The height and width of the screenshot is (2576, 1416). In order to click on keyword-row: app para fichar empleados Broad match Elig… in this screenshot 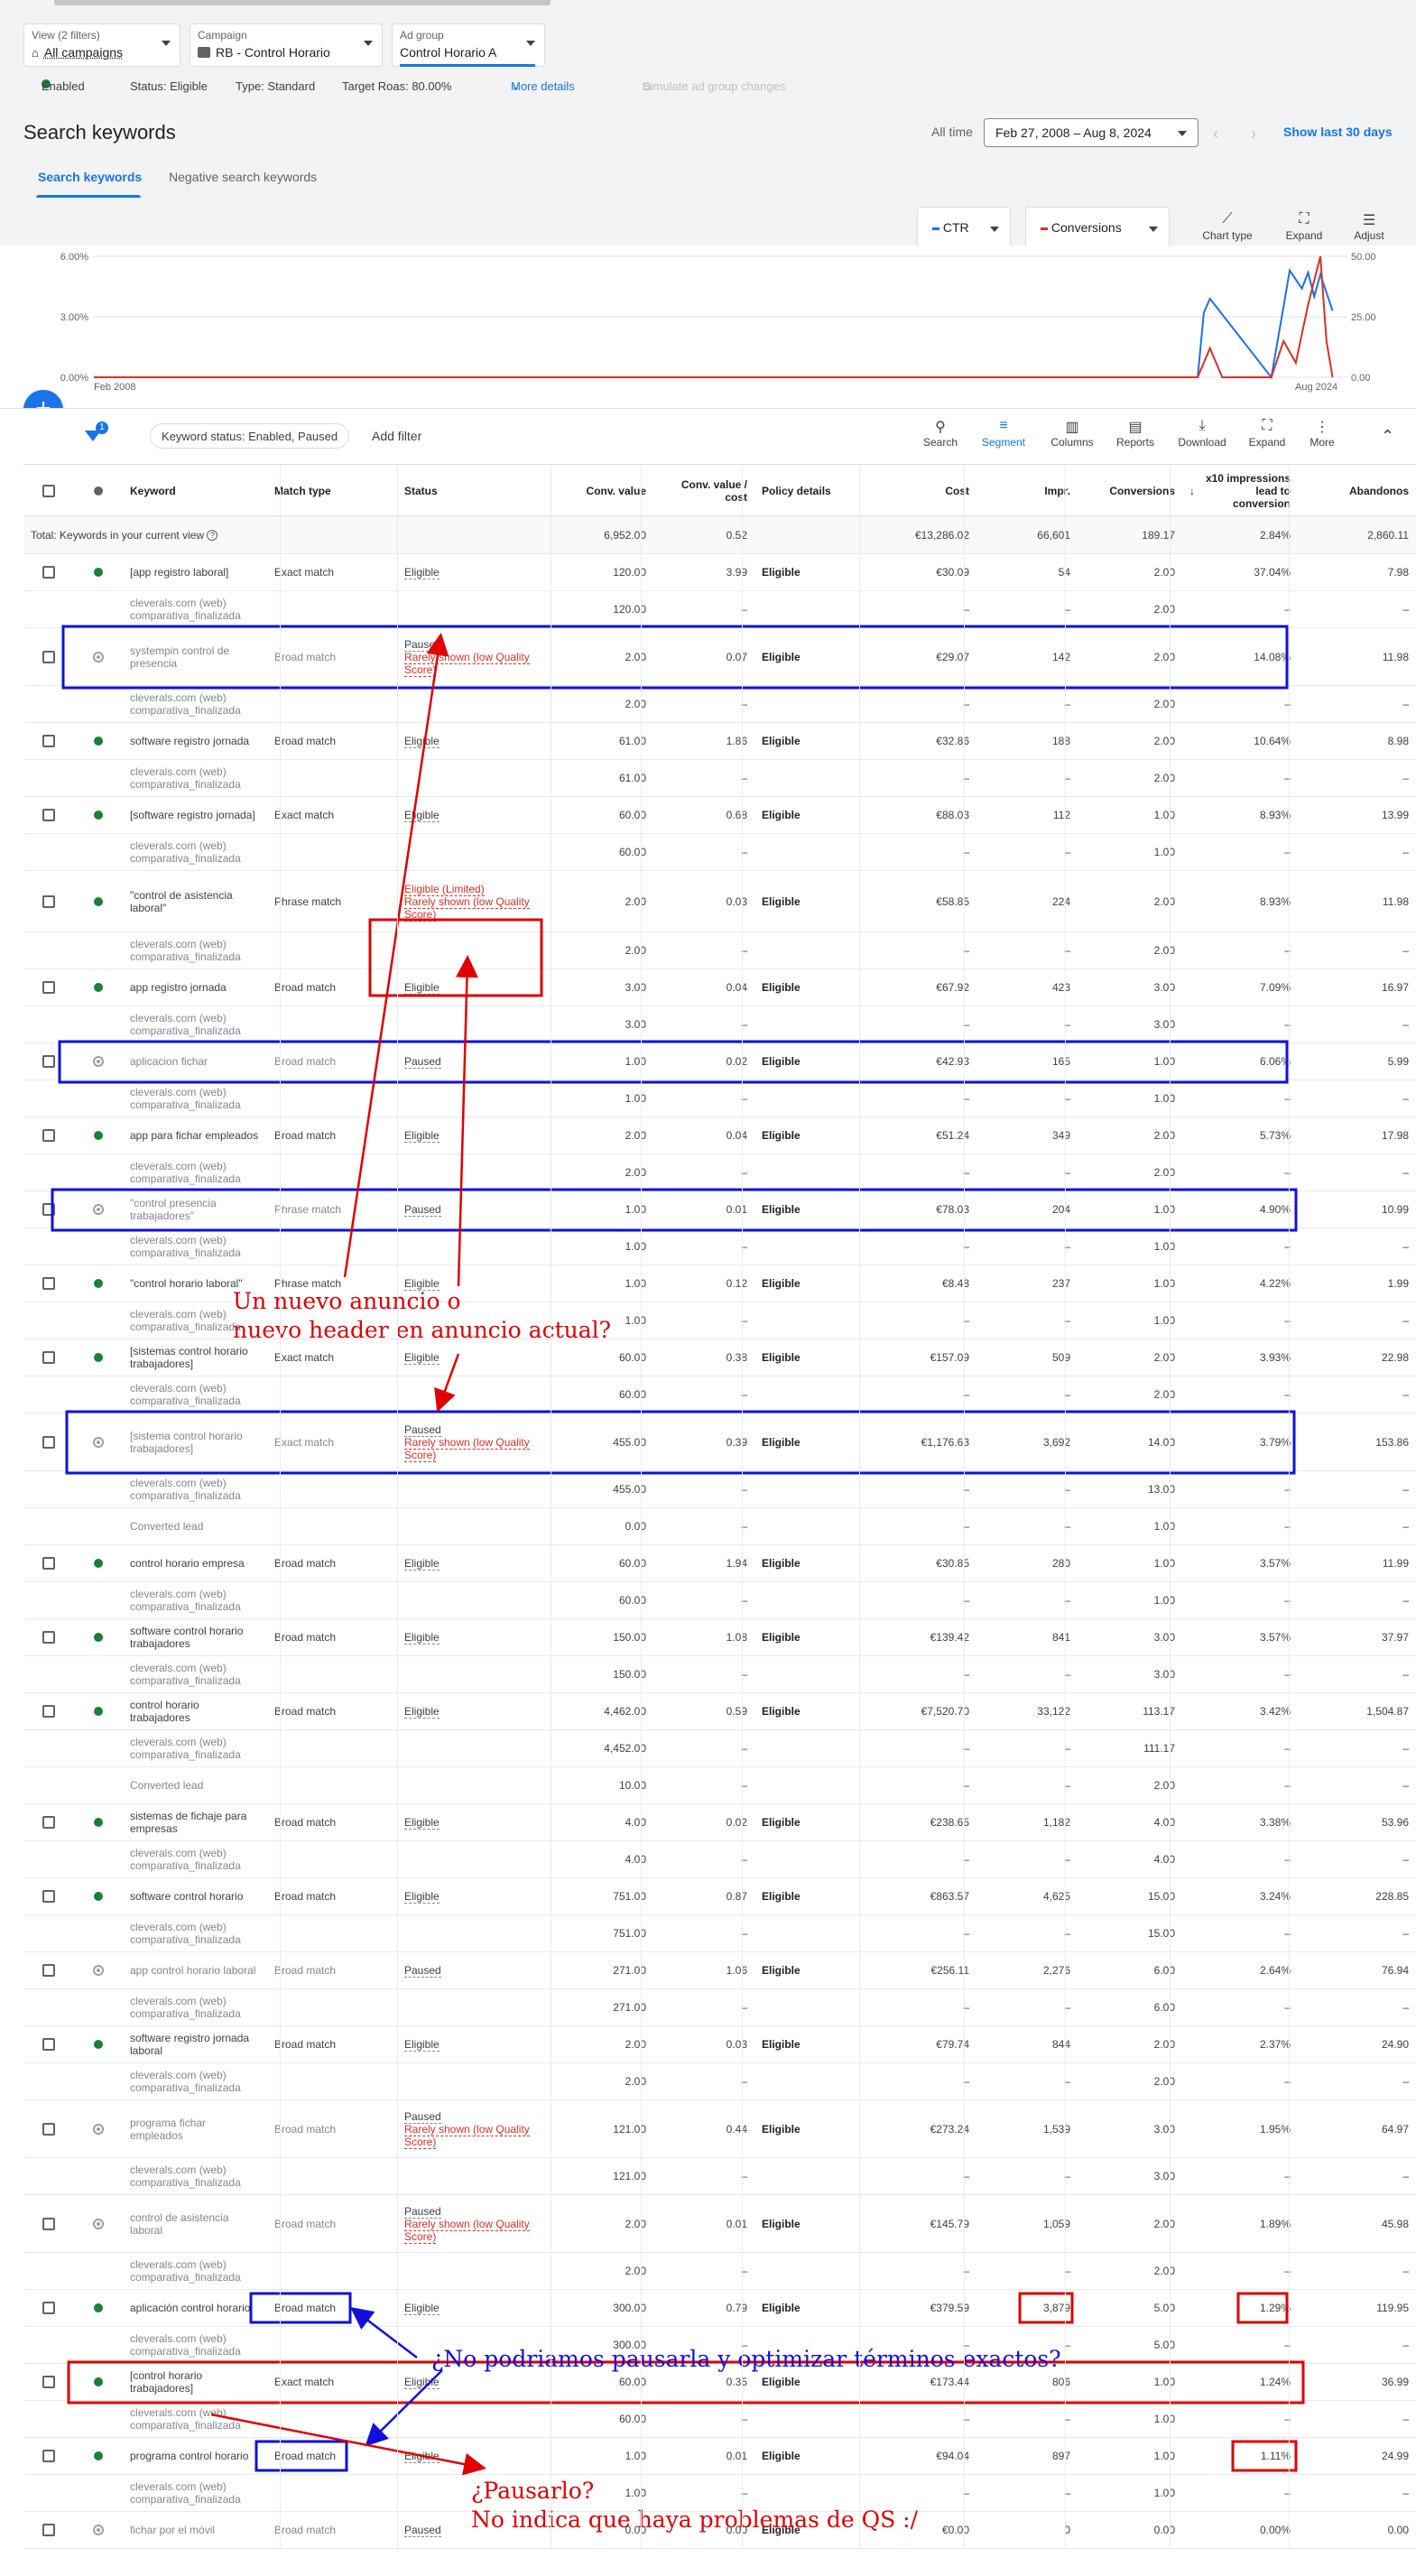, I will do `click(719, 1135)`.